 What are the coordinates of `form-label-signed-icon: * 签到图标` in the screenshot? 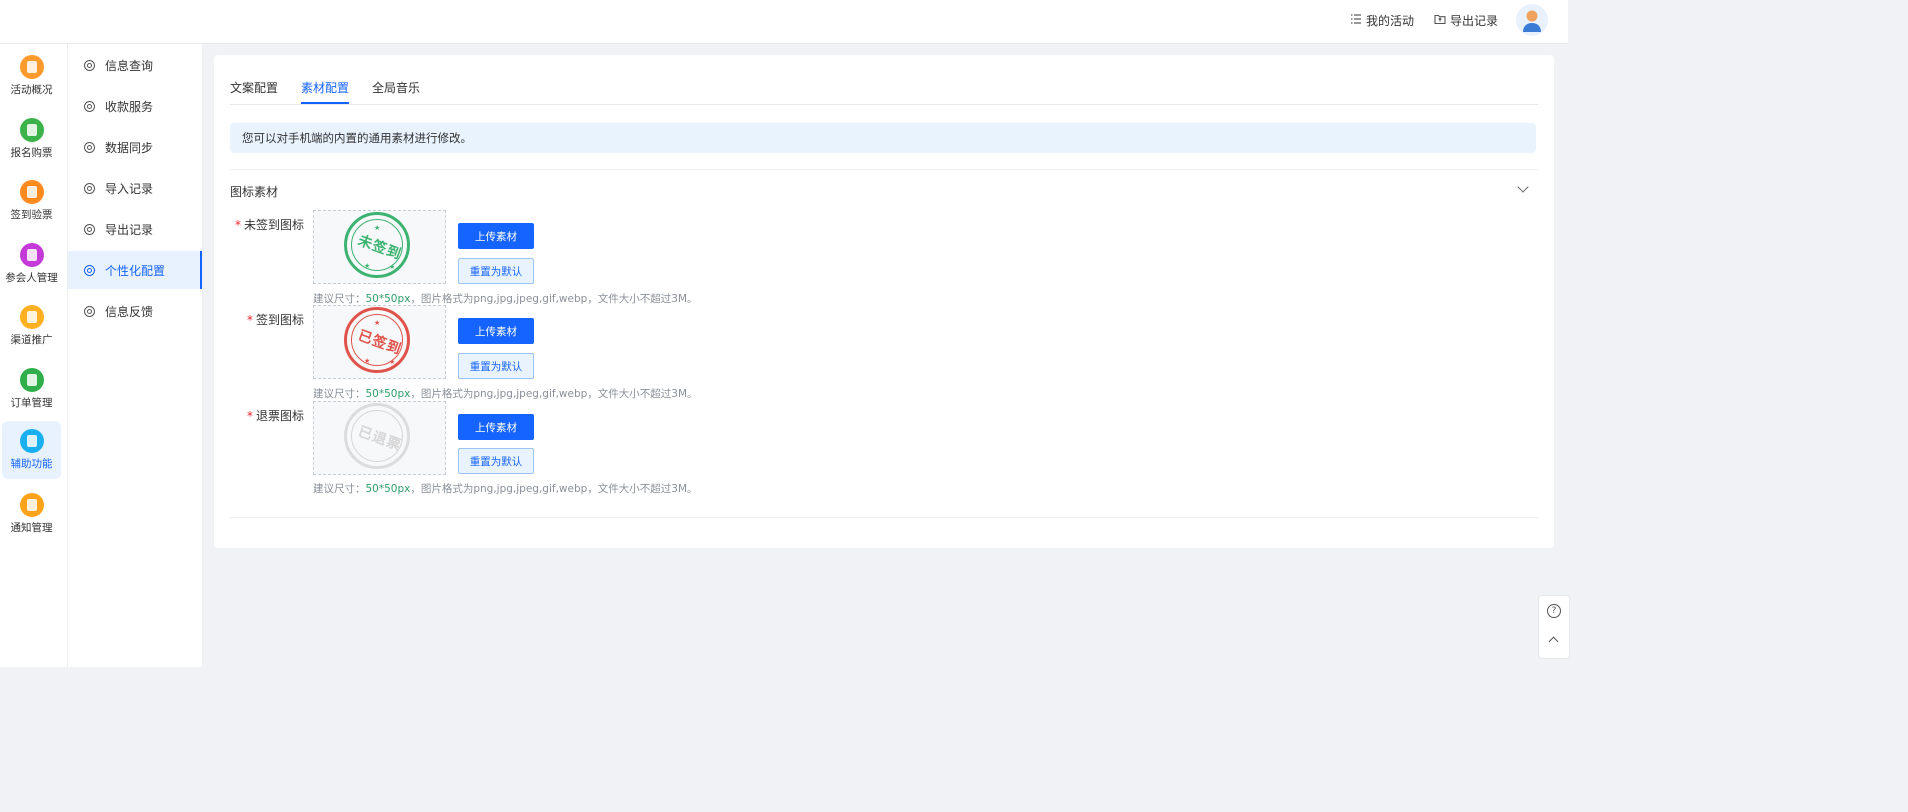 It's located at (259, 319).